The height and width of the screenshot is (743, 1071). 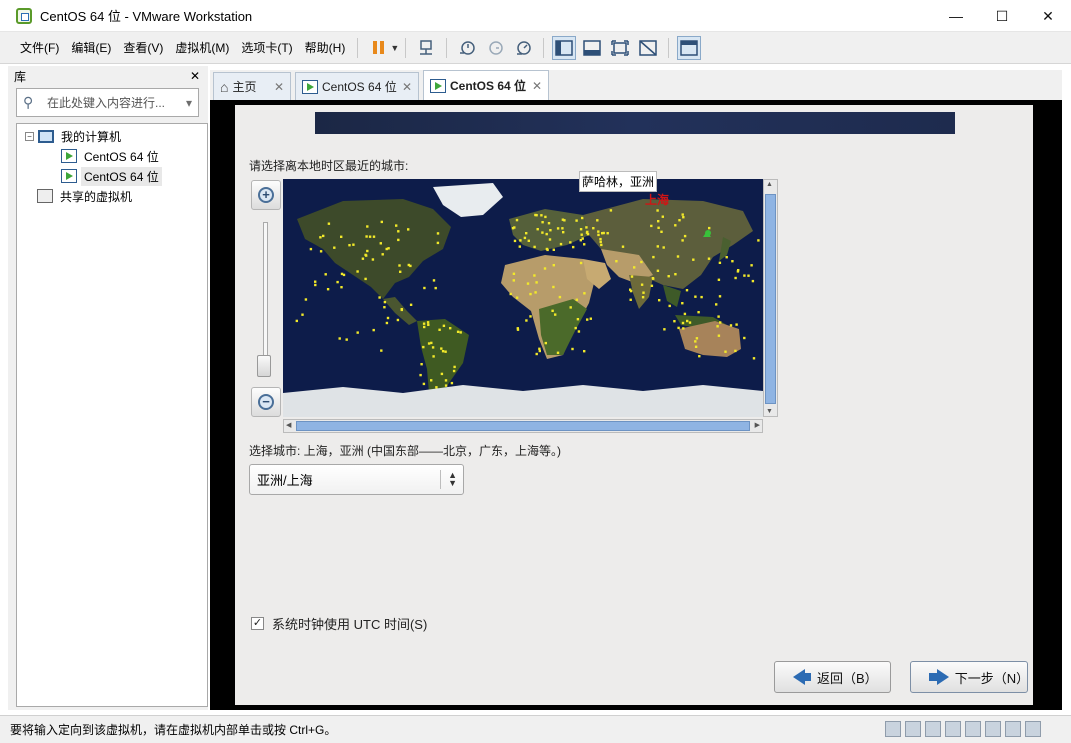 I want to click on menu-view: 查看(V), so click(x=143, y=48).